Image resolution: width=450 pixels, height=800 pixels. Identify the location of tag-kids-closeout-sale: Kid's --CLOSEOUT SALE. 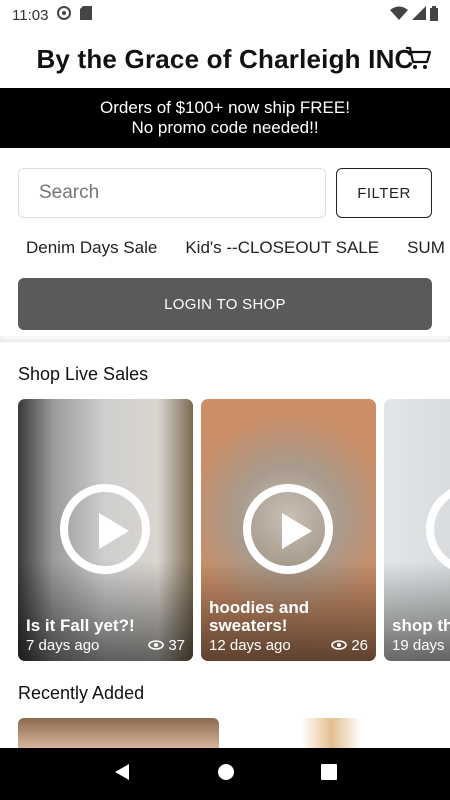
(282, 248).